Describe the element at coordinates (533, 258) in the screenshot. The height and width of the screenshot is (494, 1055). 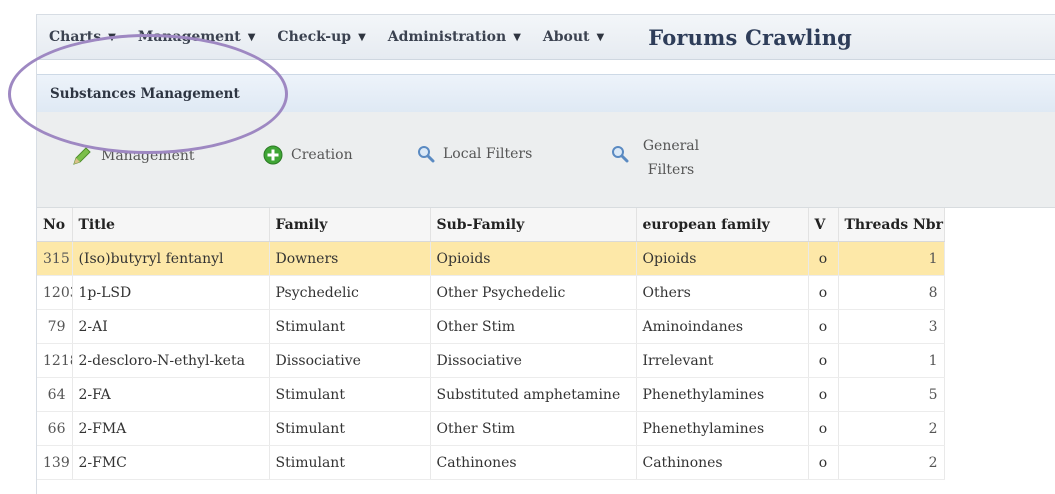
I see `cell-sub-family: Opioids` at that location.